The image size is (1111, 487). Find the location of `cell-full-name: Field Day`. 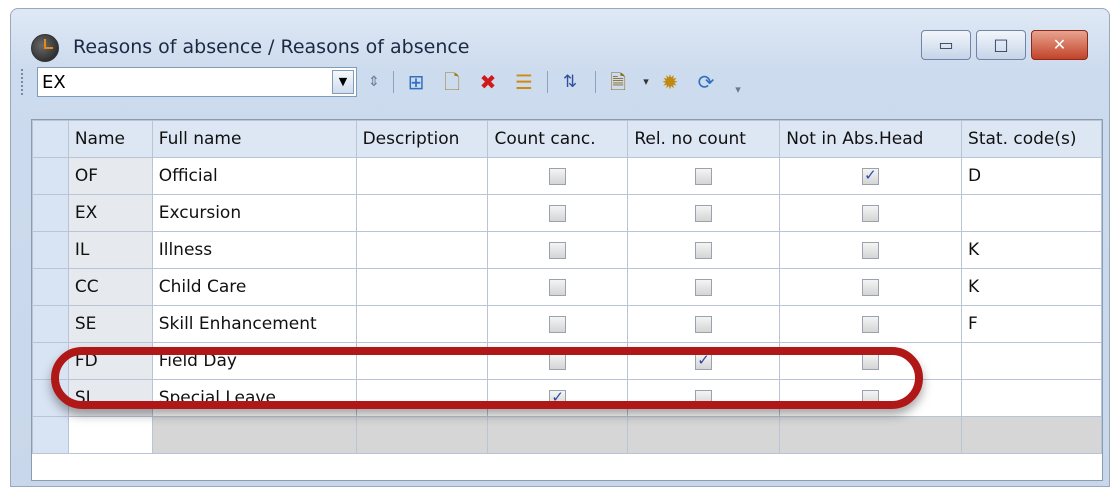

cell-full-name: Field Day is located at coordinates (254, 361).